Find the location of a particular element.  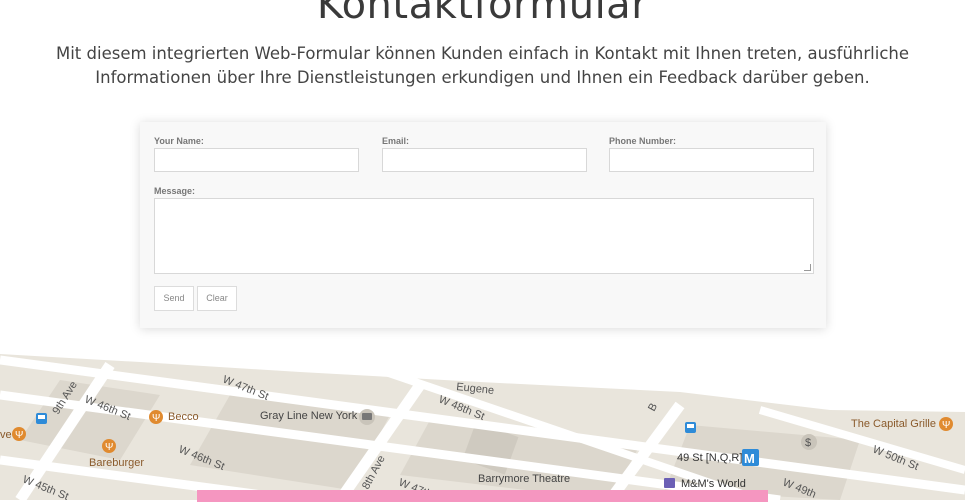

place-bareburger: Bareburger is located at coordinates (116, 463).